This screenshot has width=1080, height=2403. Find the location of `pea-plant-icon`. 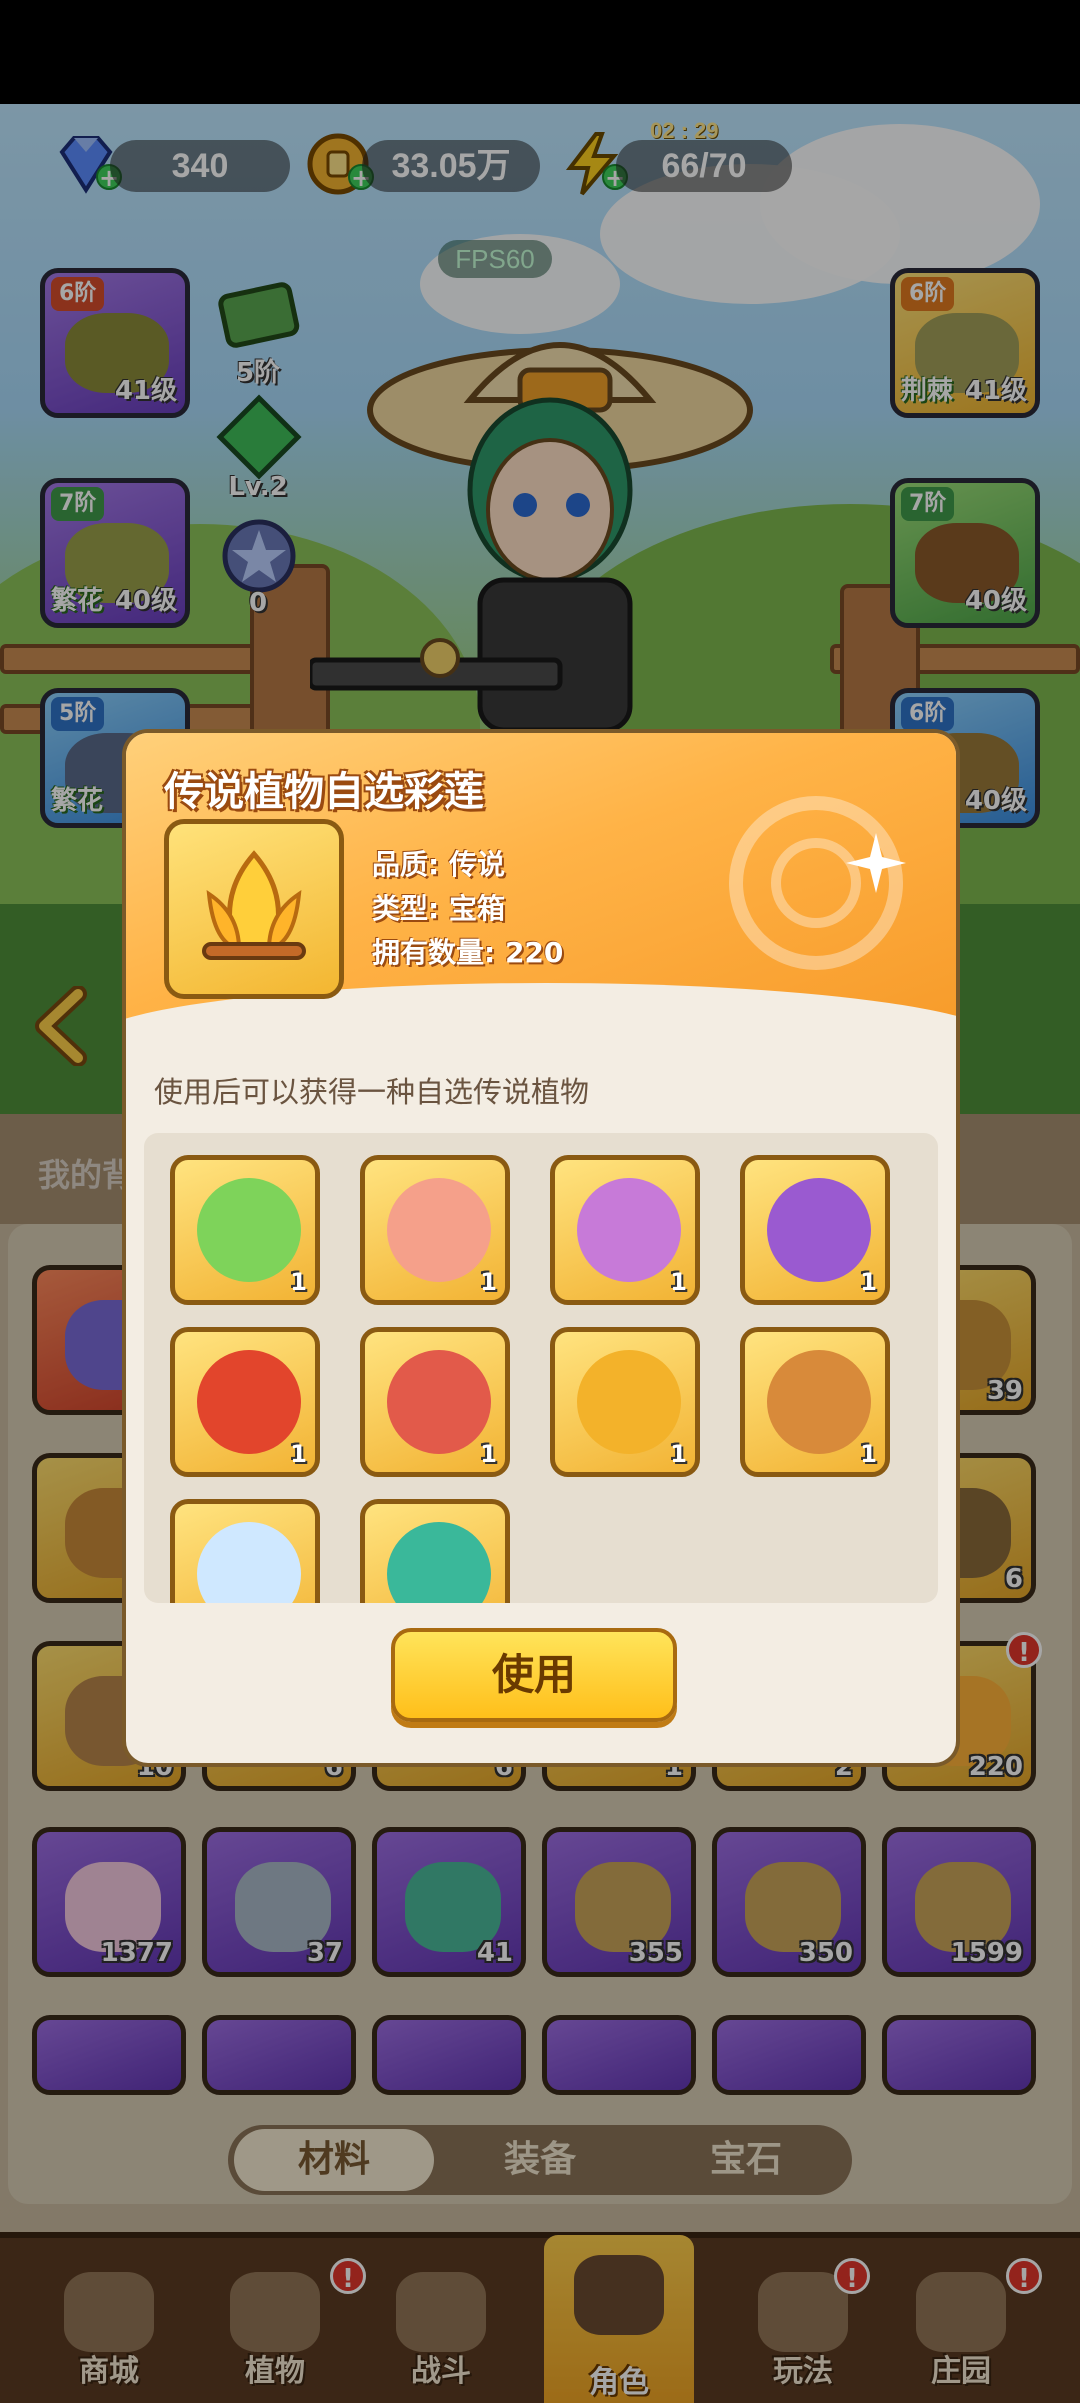

pea-plant-icon is located at coordinates (249, 1230).